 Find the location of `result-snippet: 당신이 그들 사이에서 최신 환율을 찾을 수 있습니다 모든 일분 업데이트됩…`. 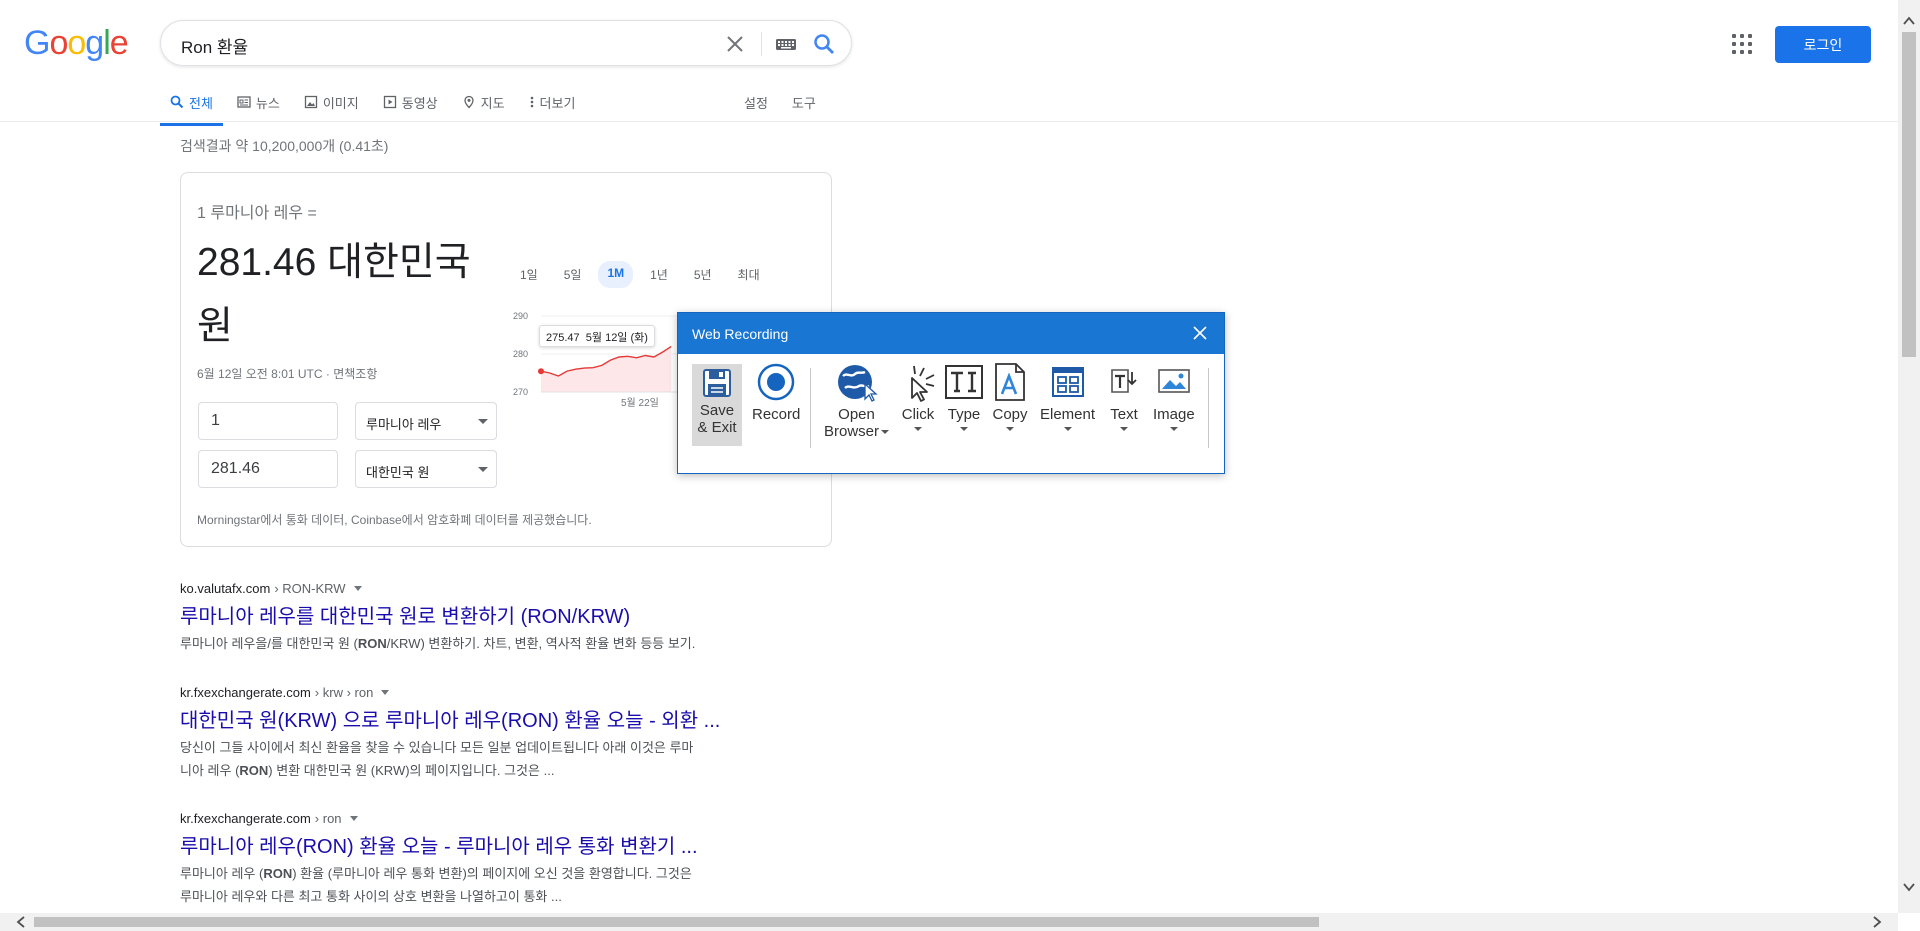

result-snippet: 당신이 그들 사이에서 최신 환율을 찾을 수 있습니다 모든 일분 업데이트됩… is located at coordinates (490, 759).